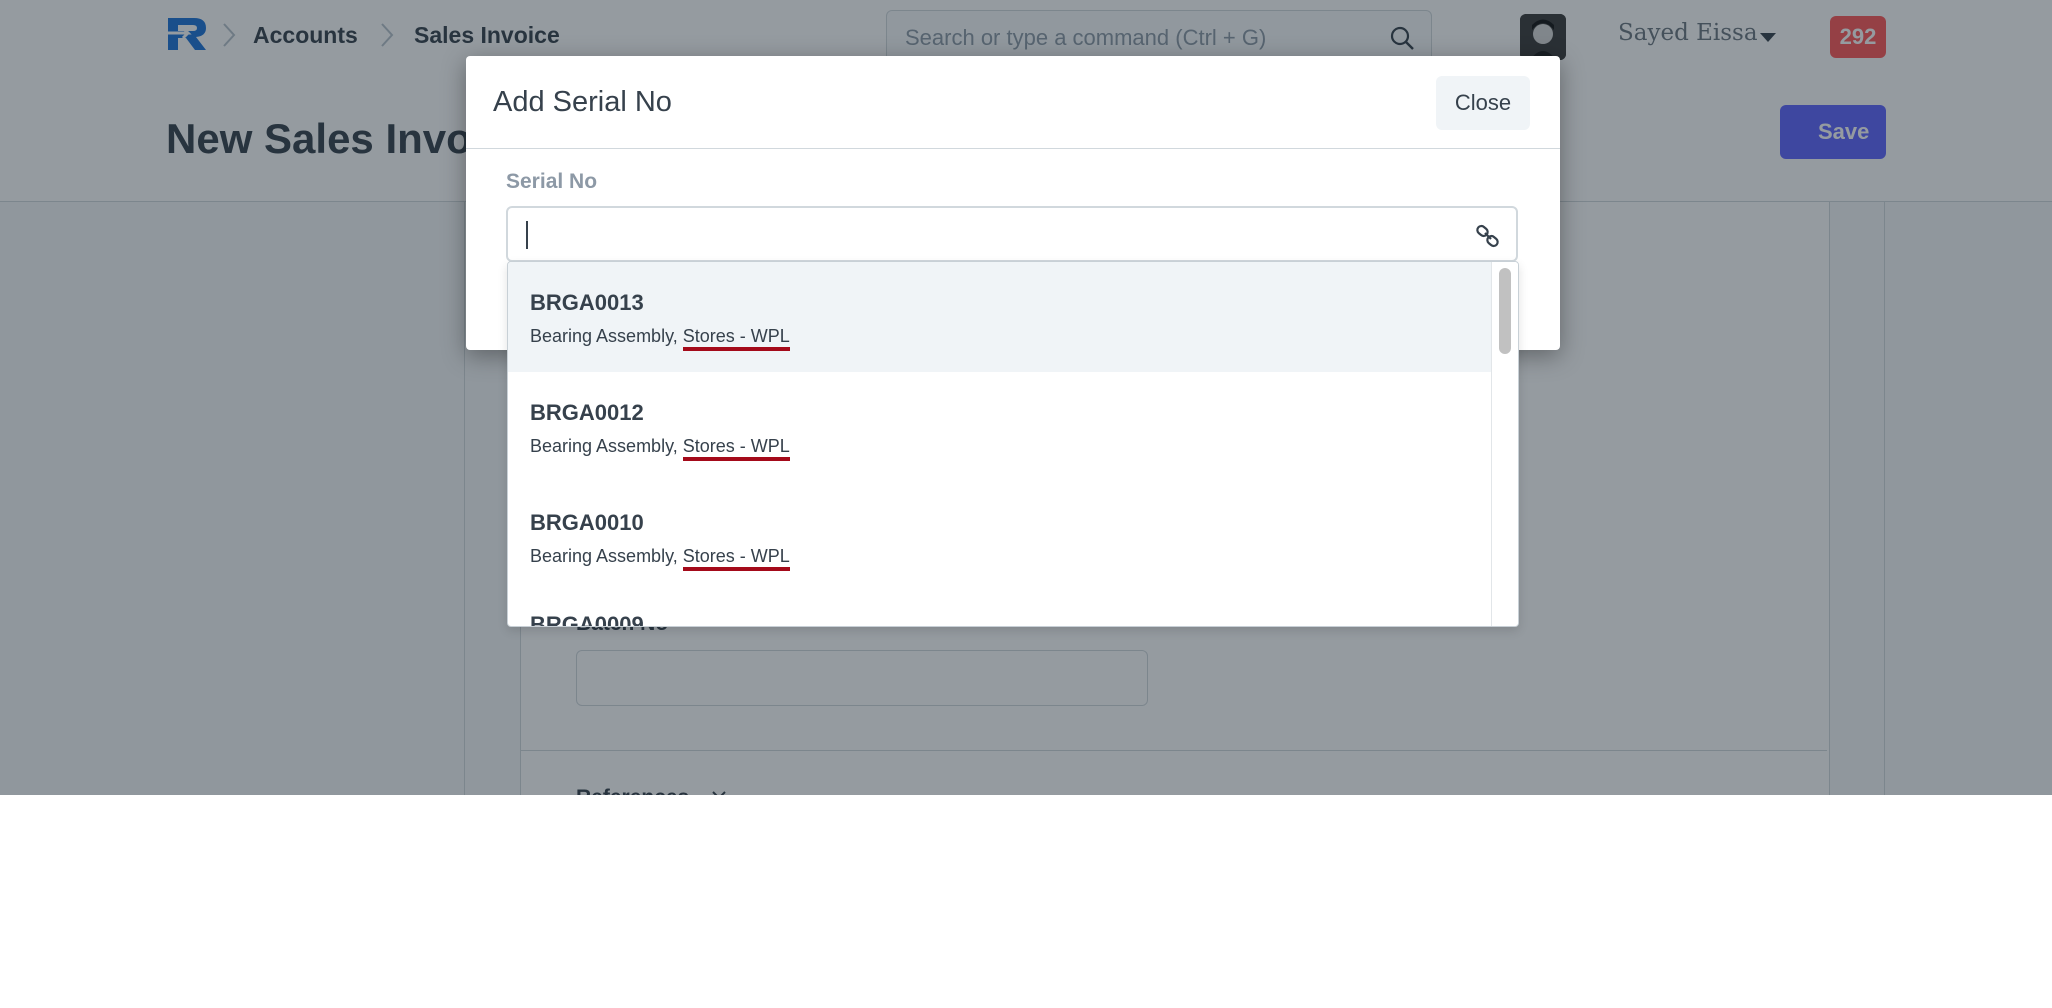  Describe the element at coordinates (999, 427) in the screenshot. I see `dropdown-item: BRGA0012 Bearing Assembly, Stores - WPL` at that location.